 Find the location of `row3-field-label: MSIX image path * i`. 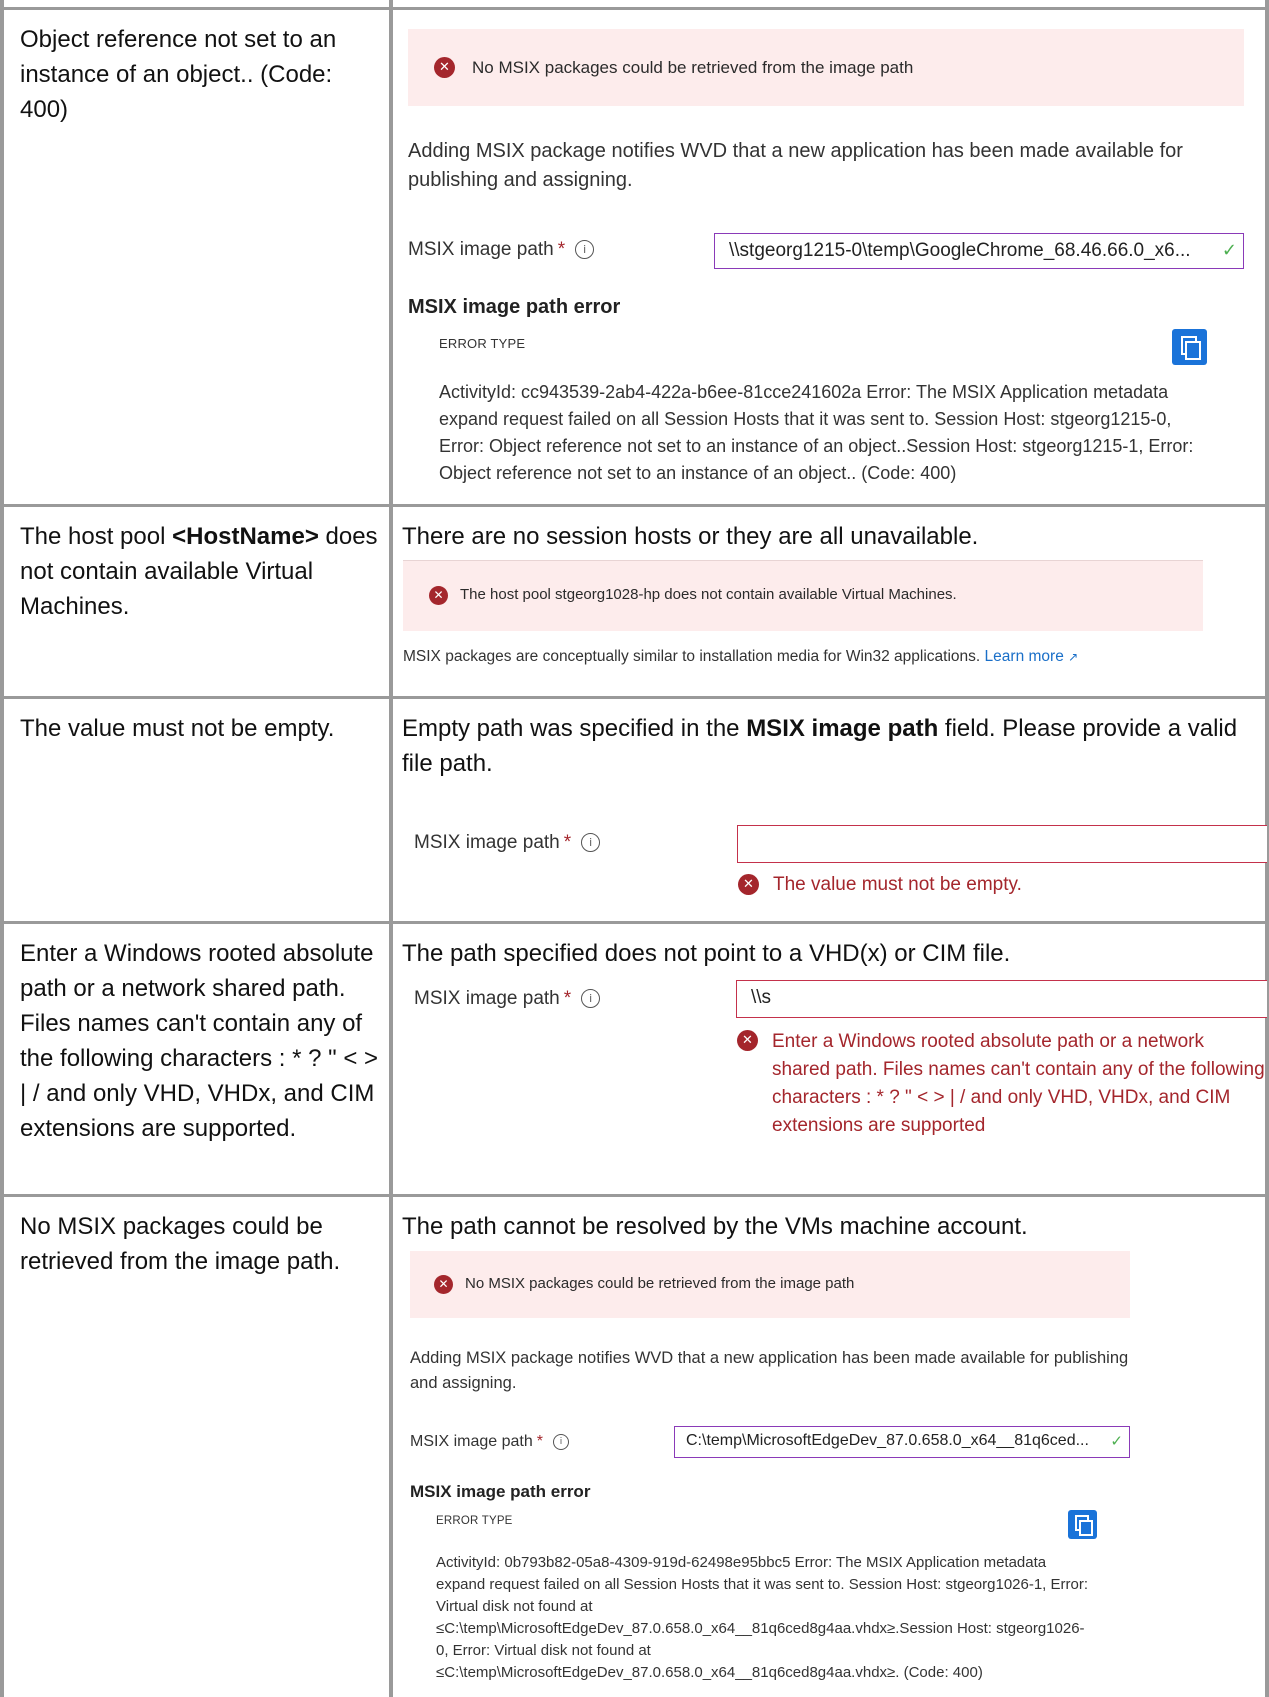

row3-field-label: MSIX image path * i is located at coordinates (507, 843).